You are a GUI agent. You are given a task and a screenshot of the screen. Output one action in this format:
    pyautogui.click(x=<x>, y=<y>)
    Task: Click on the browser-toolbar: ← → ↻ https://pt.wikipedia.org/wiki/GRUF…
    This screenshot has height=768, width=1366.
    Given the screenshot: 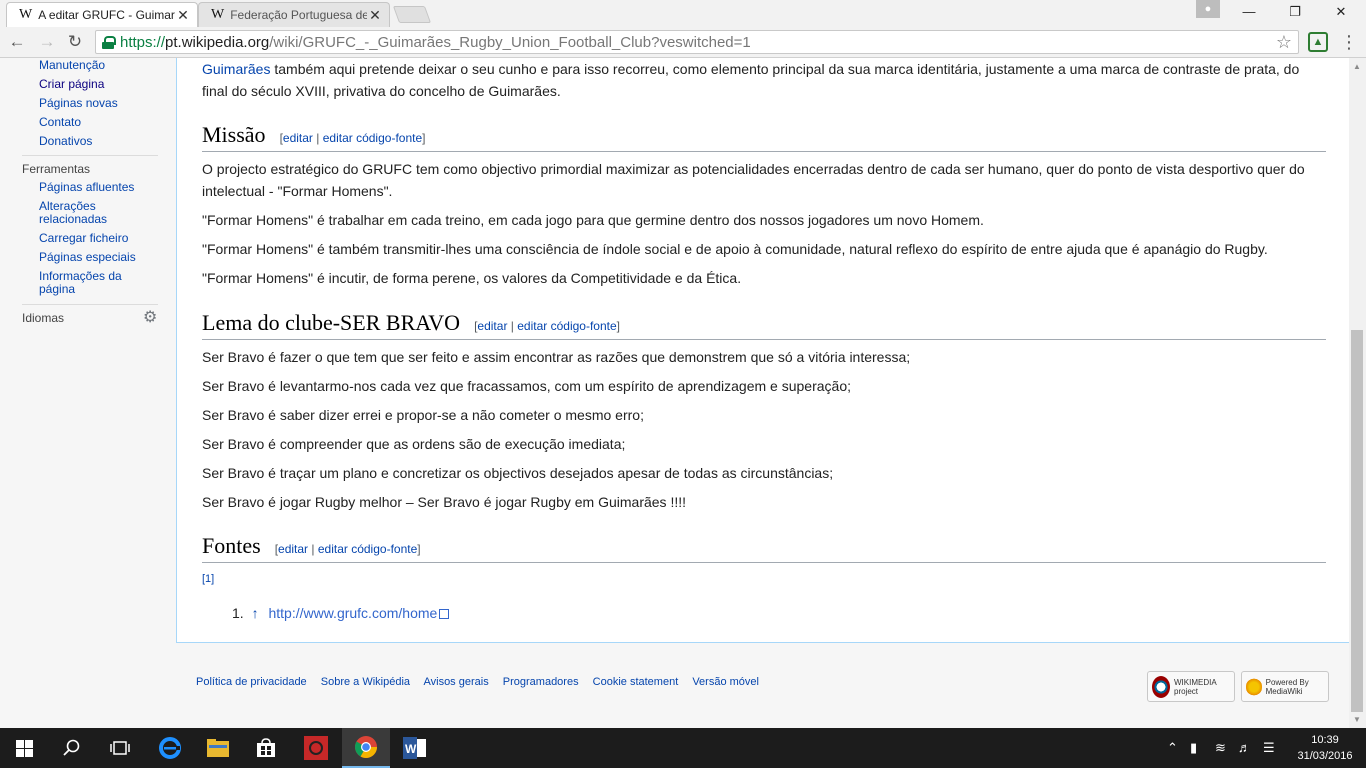 What is the action you would take?
    pyautogui.click(x=683, y=42)
    